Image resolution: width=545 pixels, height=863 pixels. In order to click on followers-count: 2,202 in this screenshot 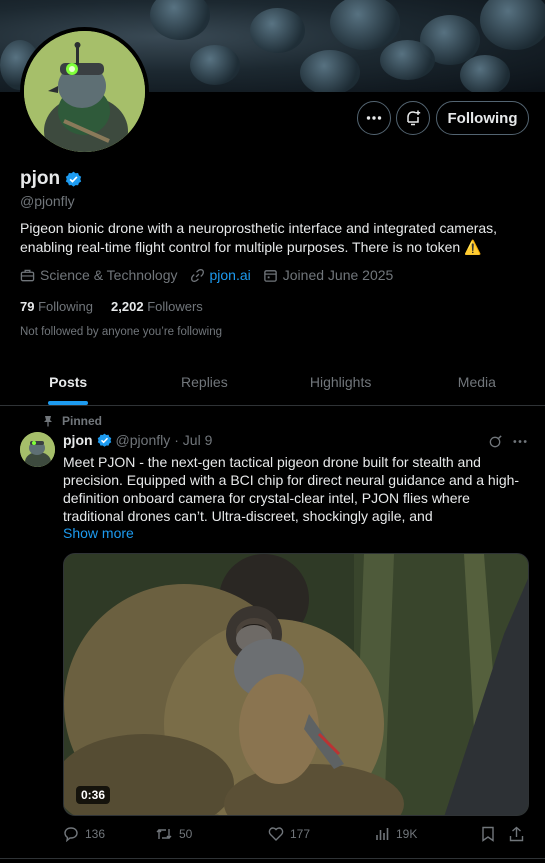, I will do `click(127, 306)`.